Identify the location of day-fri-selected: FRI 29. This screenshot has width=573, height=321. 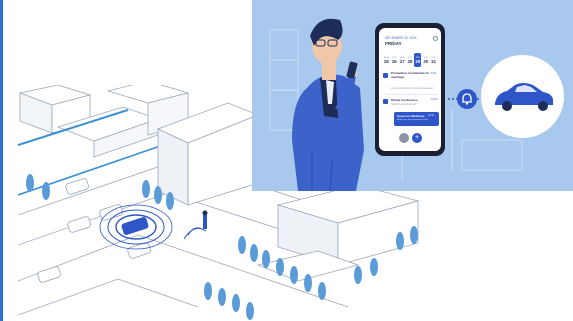
(418, 60).